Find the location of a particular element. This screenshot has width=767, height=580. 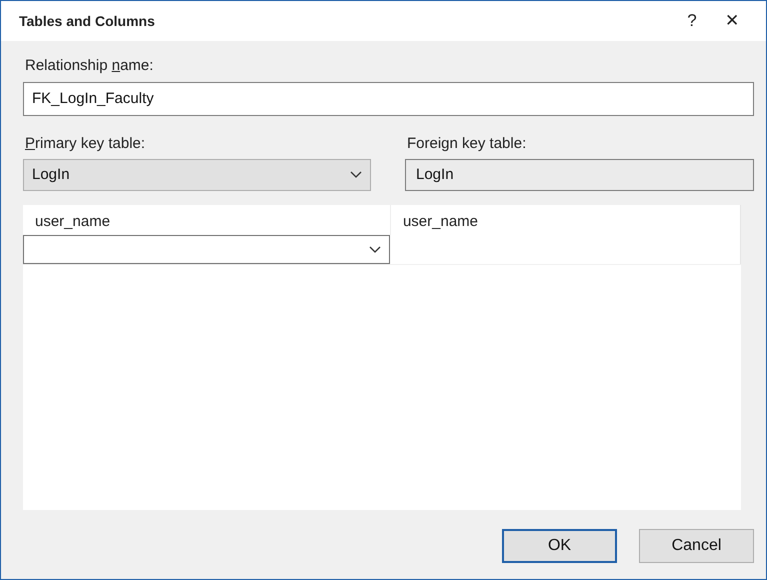

field-label: Primary key table: is located at coordinates (85, 144).